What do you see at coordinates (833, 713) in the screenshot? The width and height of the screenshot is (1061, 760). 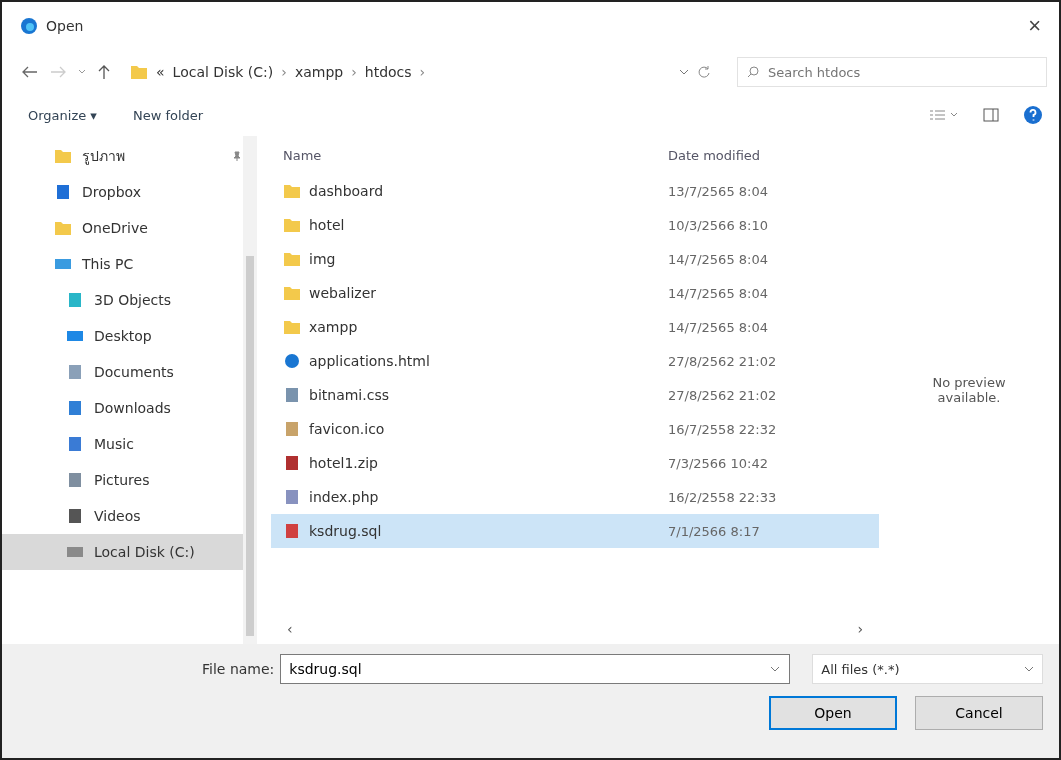 I see `open-button: Open` at bounding box center [833, 713].